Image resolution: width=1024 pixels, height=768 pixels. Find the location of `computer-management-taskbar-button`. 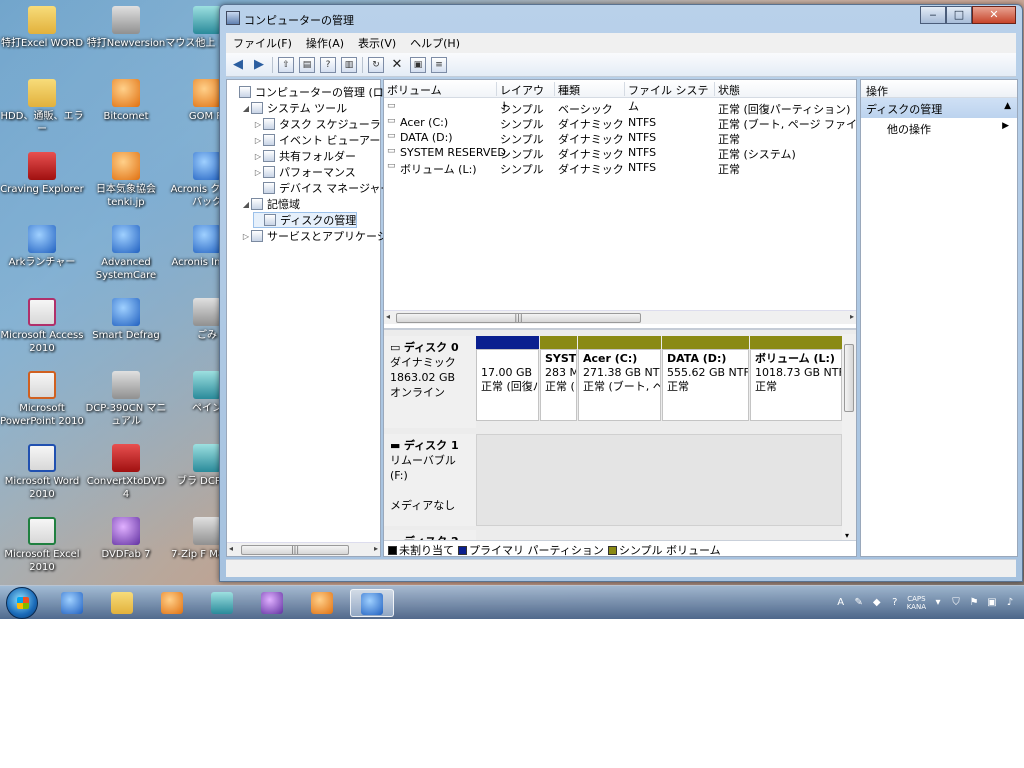

computer-management-taskbar-button is located at coordinates (372, 603).